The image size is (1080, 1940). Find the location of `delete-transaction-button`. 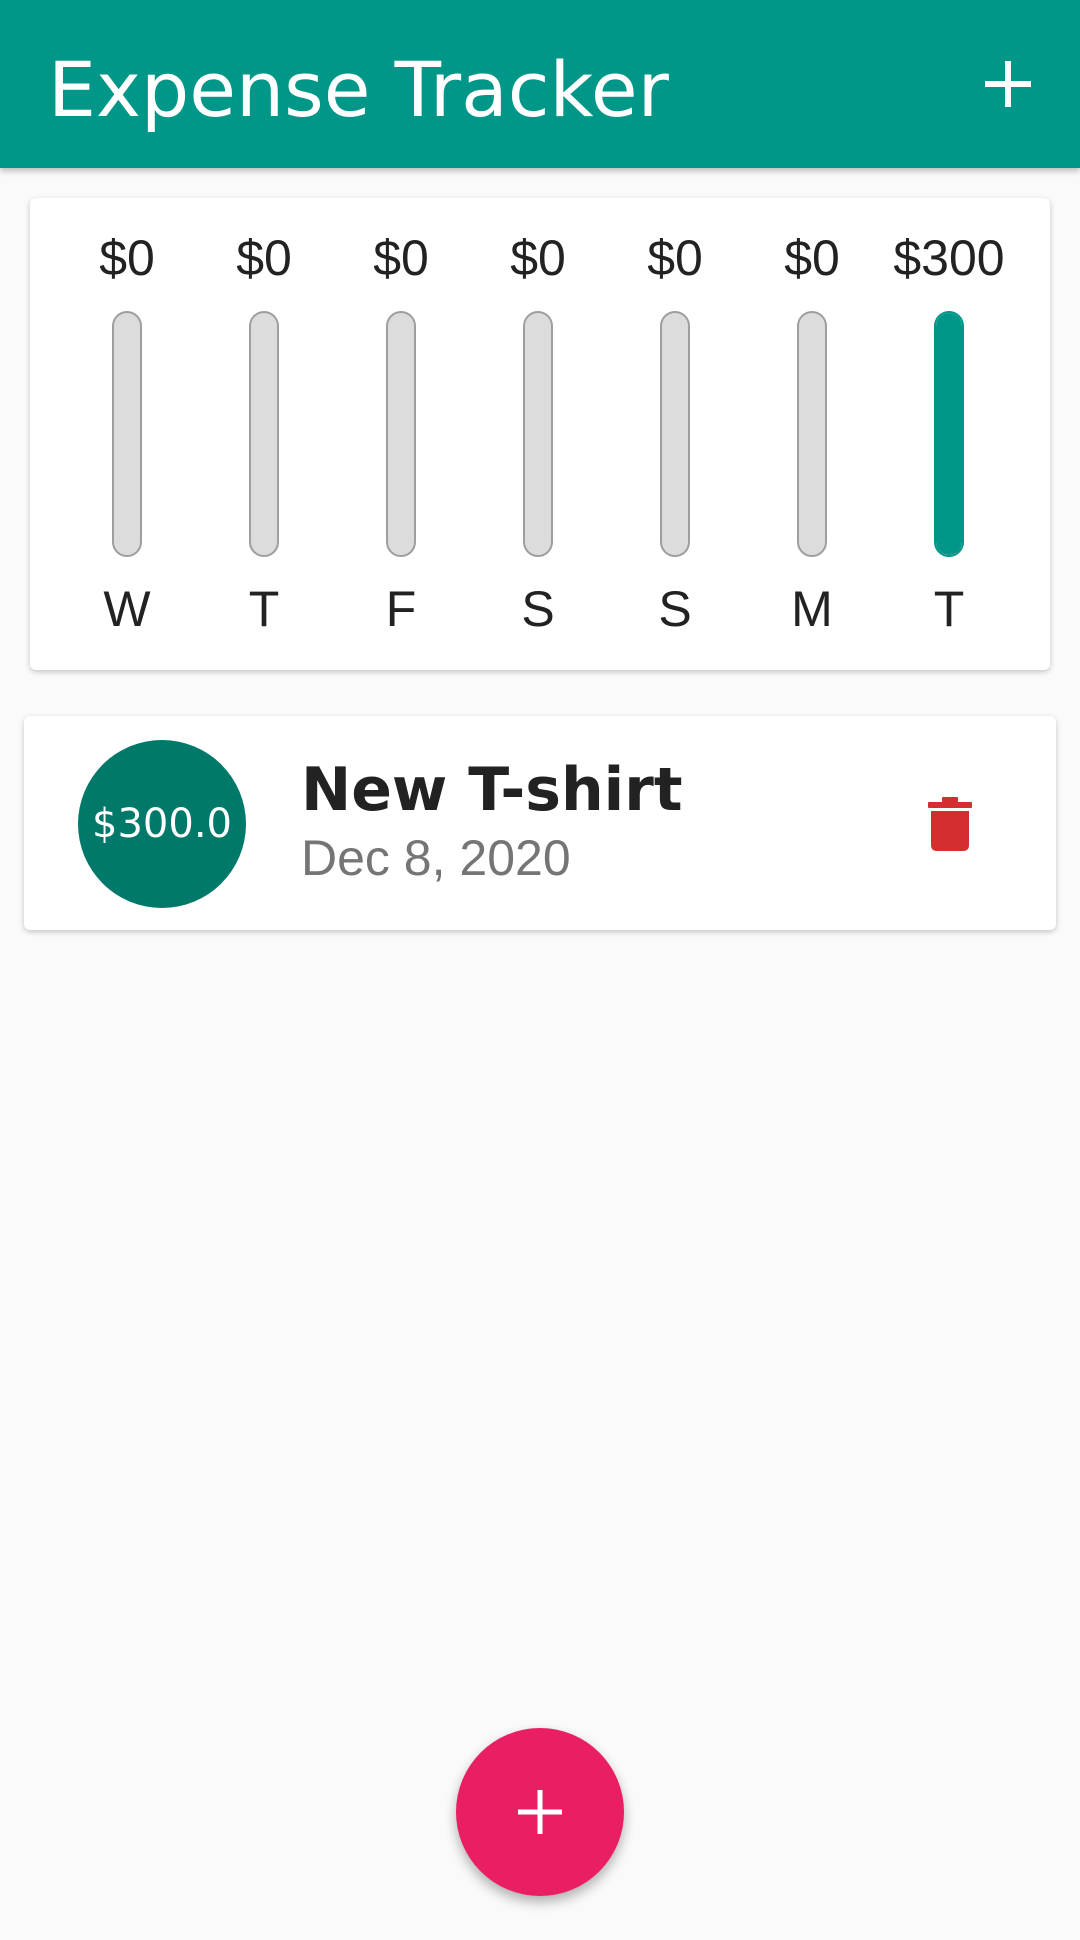

delete-transaction-button is located at coordinates (950, 824).